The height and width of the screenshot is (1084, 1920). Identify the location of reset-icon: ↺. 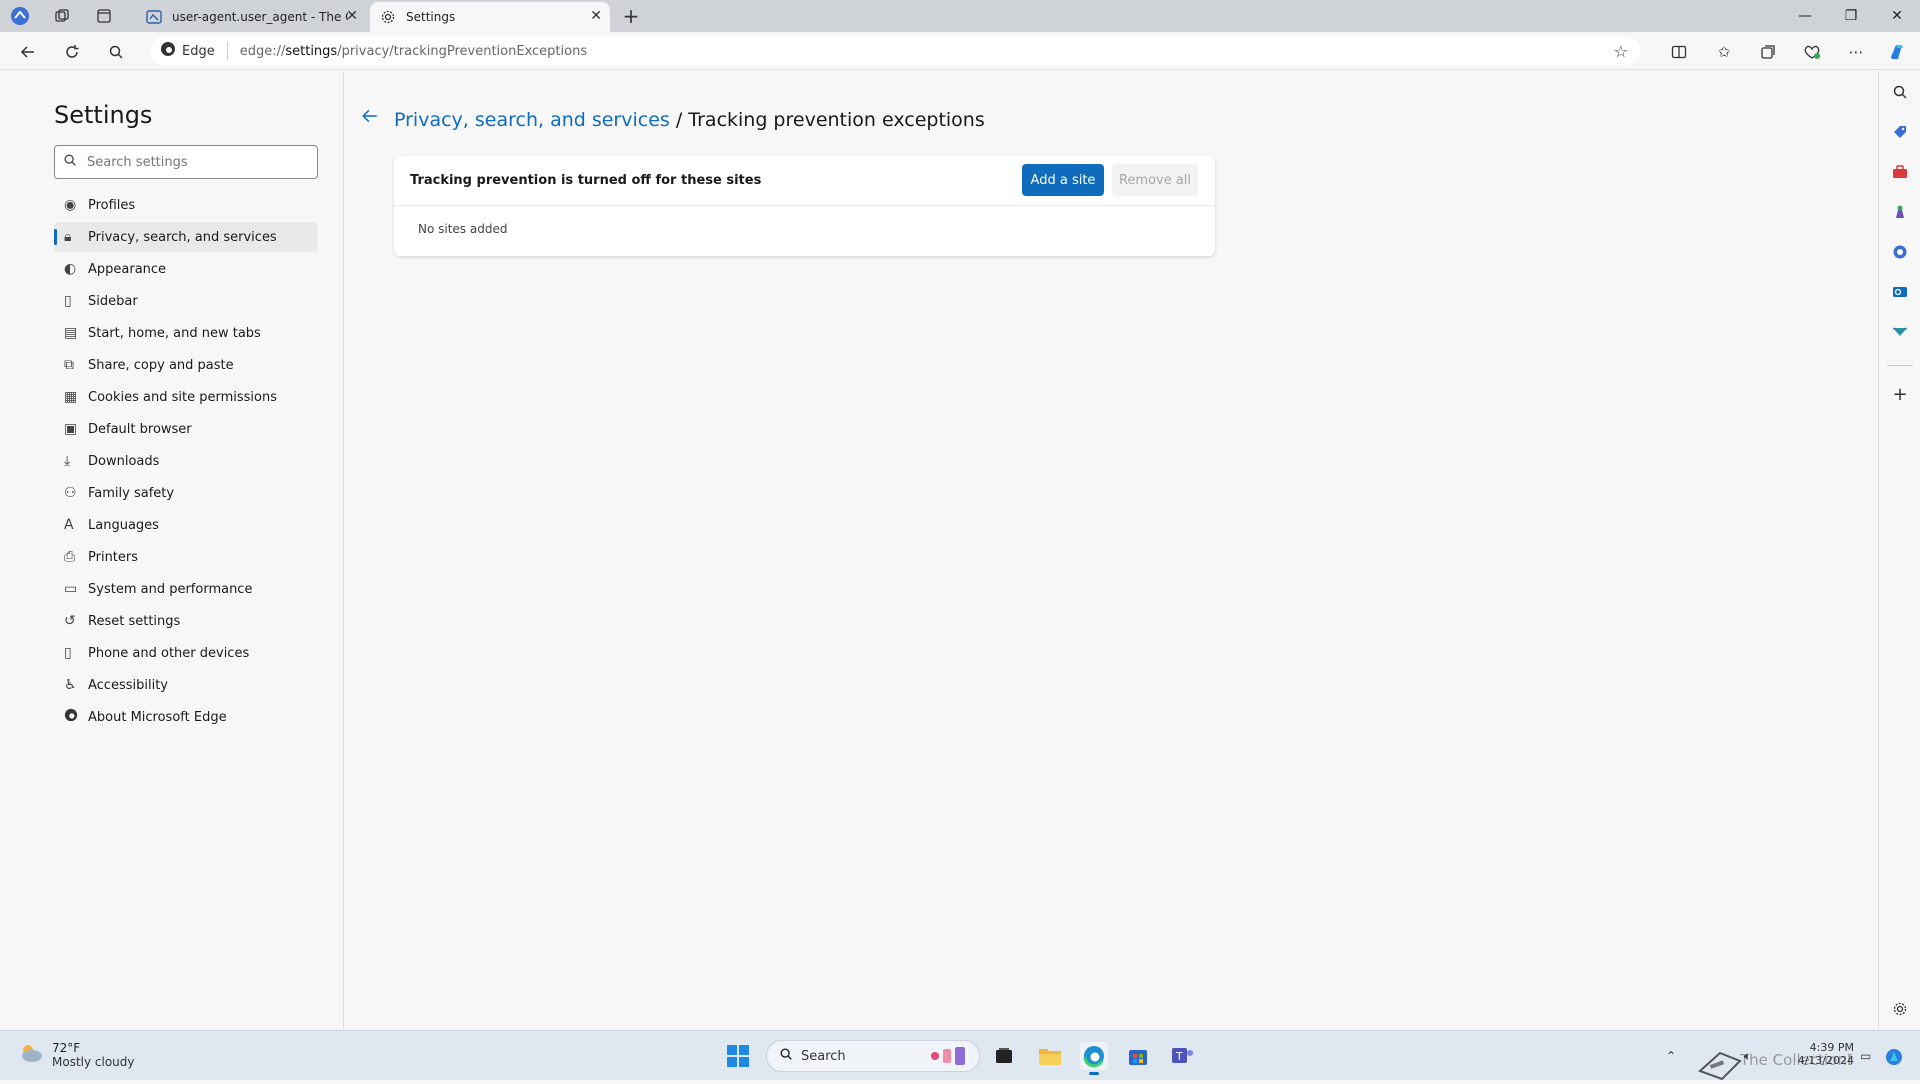
(70, 621).